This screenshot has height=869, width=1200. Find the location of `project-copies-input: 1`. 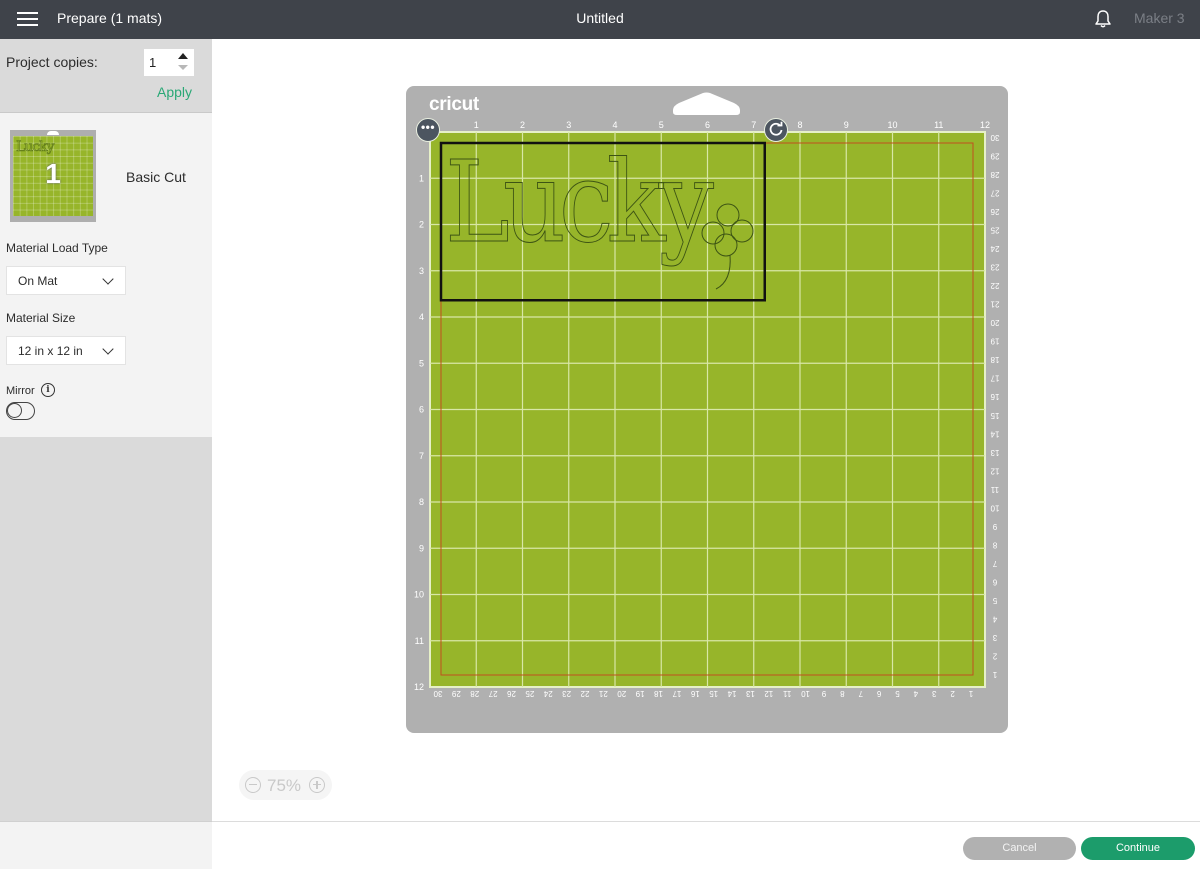

project-copies-input: 1 is located at coordinates (169, 62).